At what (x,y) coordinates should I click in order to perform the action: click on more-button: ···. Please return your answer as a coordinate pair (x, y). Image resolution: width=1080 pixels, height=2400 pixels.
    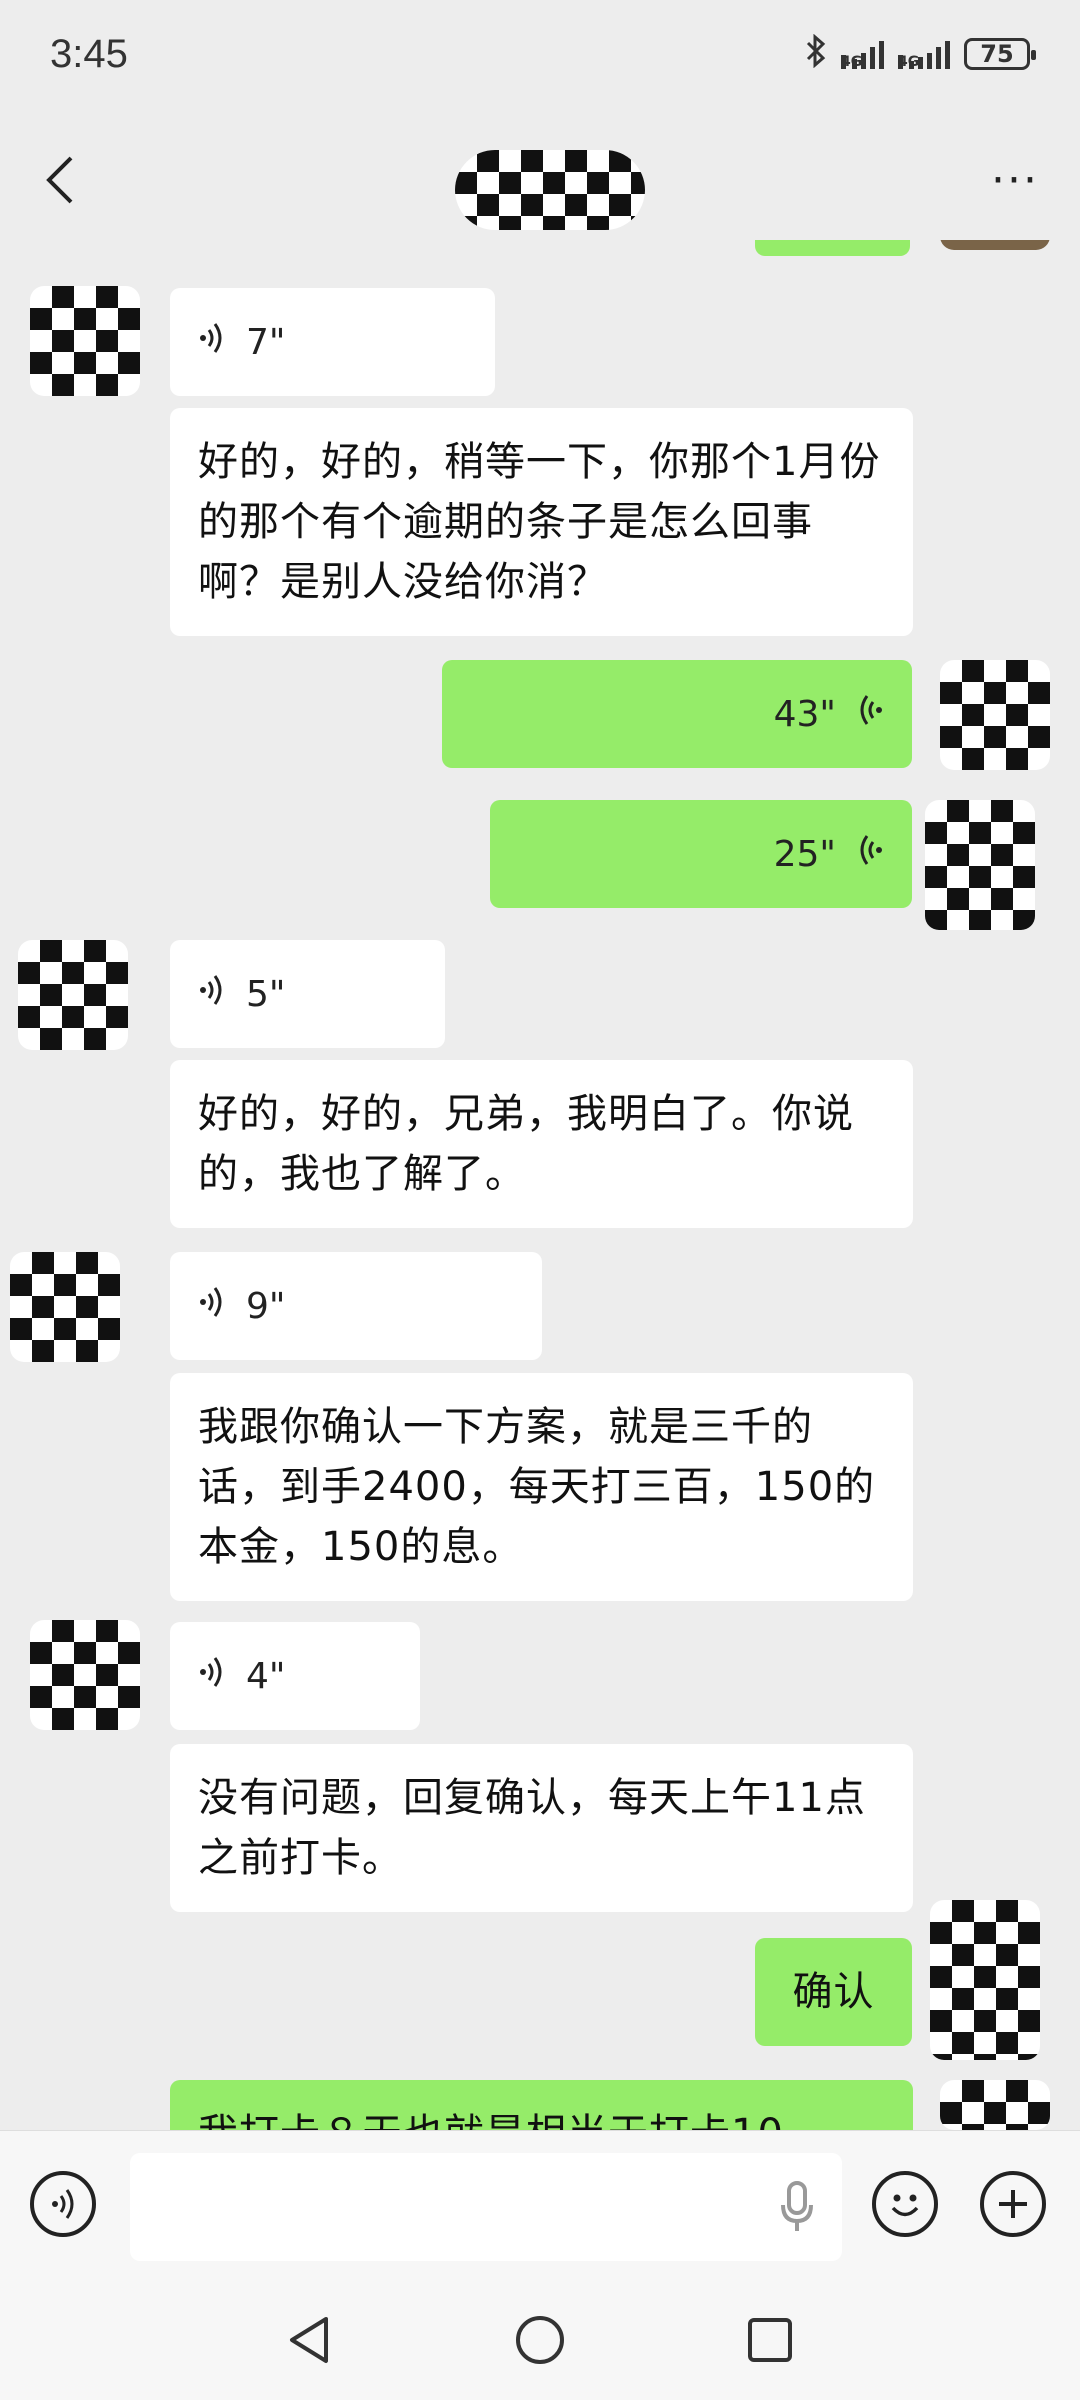
    Looking at the image, I should click on (1015, 180).